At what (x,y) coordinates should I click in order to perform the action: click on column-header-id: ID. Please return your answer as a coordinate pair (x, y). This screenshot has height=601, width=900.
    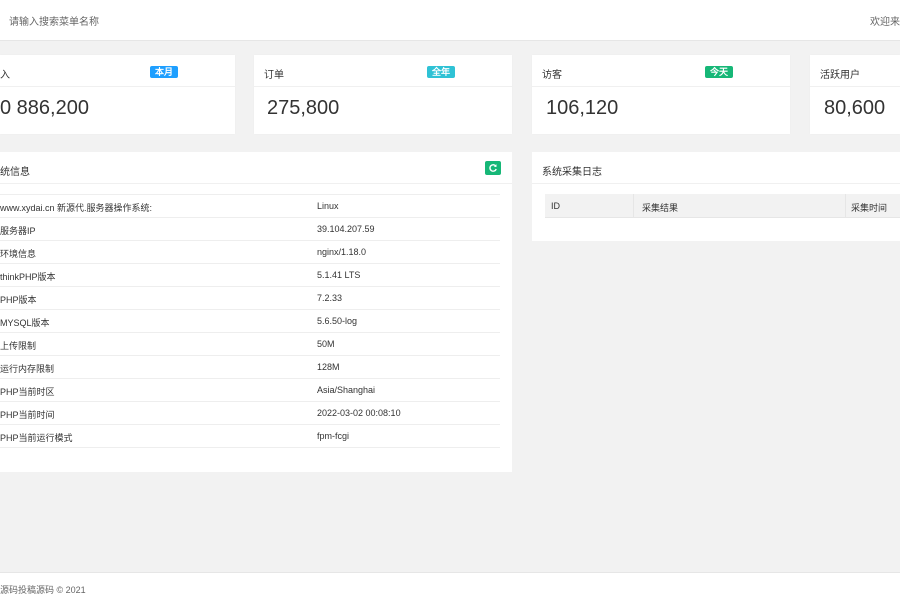
    Looking at the image, I should click on (555, 206).